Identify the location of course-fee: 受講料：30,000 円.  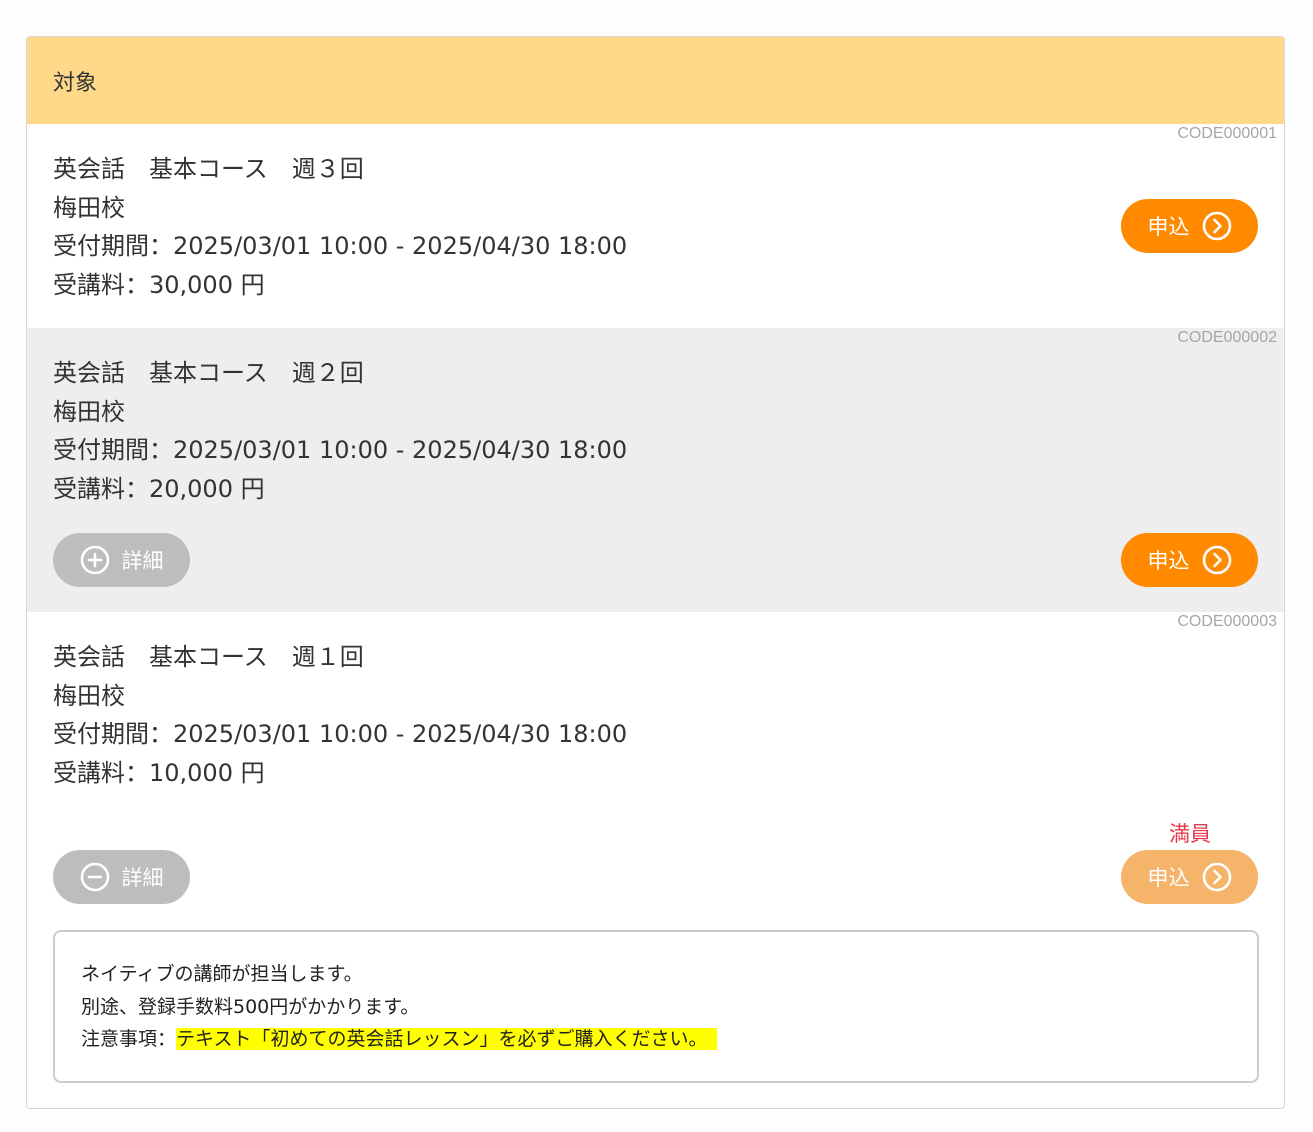
(159, 284).